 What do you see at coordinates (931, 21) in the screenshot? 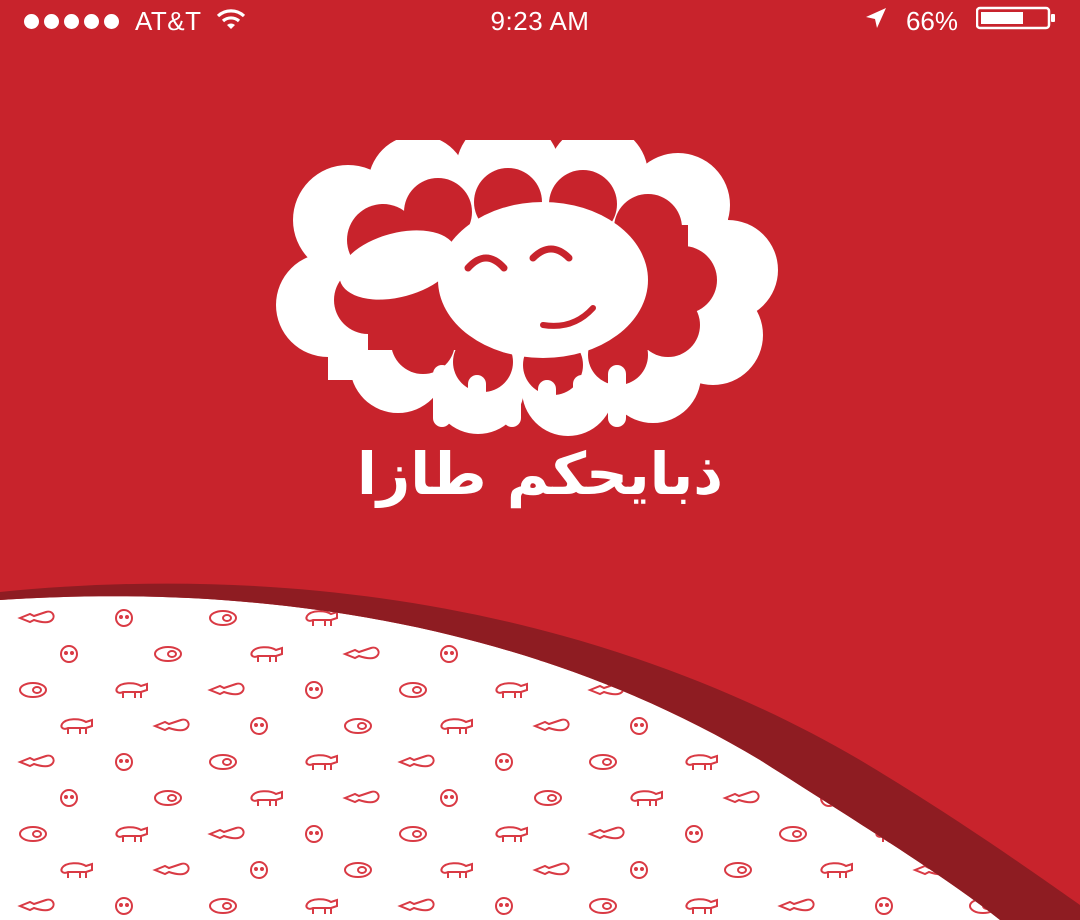
I see `battery-percent: 66%` at bounding box center [931, 21].